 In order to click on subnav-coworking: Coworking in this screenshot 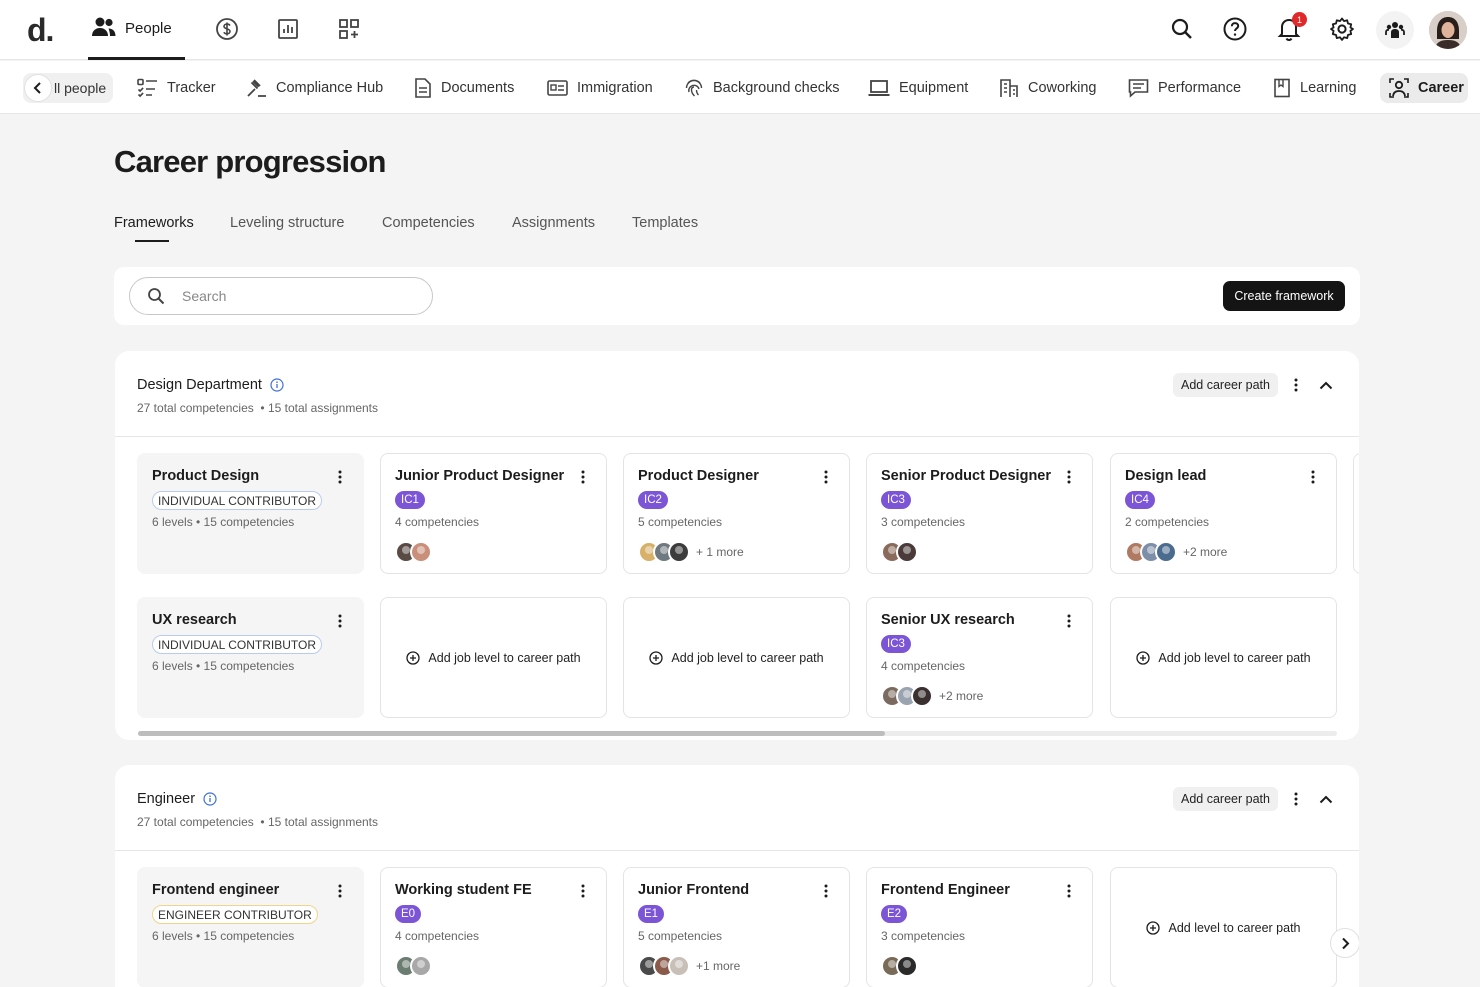, I will do `click(1048, 88)`.